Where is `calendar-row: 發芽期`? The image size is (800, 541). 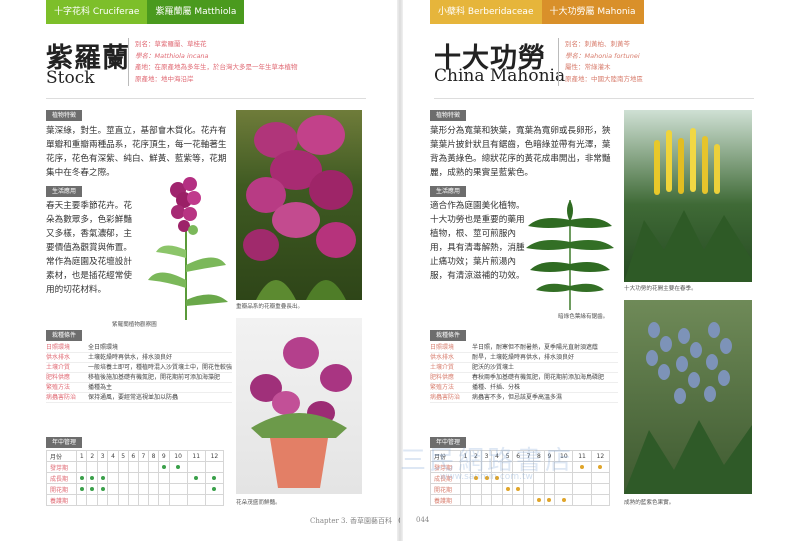
calendar-row: 發芽期 is located at coordinates (135, 467).